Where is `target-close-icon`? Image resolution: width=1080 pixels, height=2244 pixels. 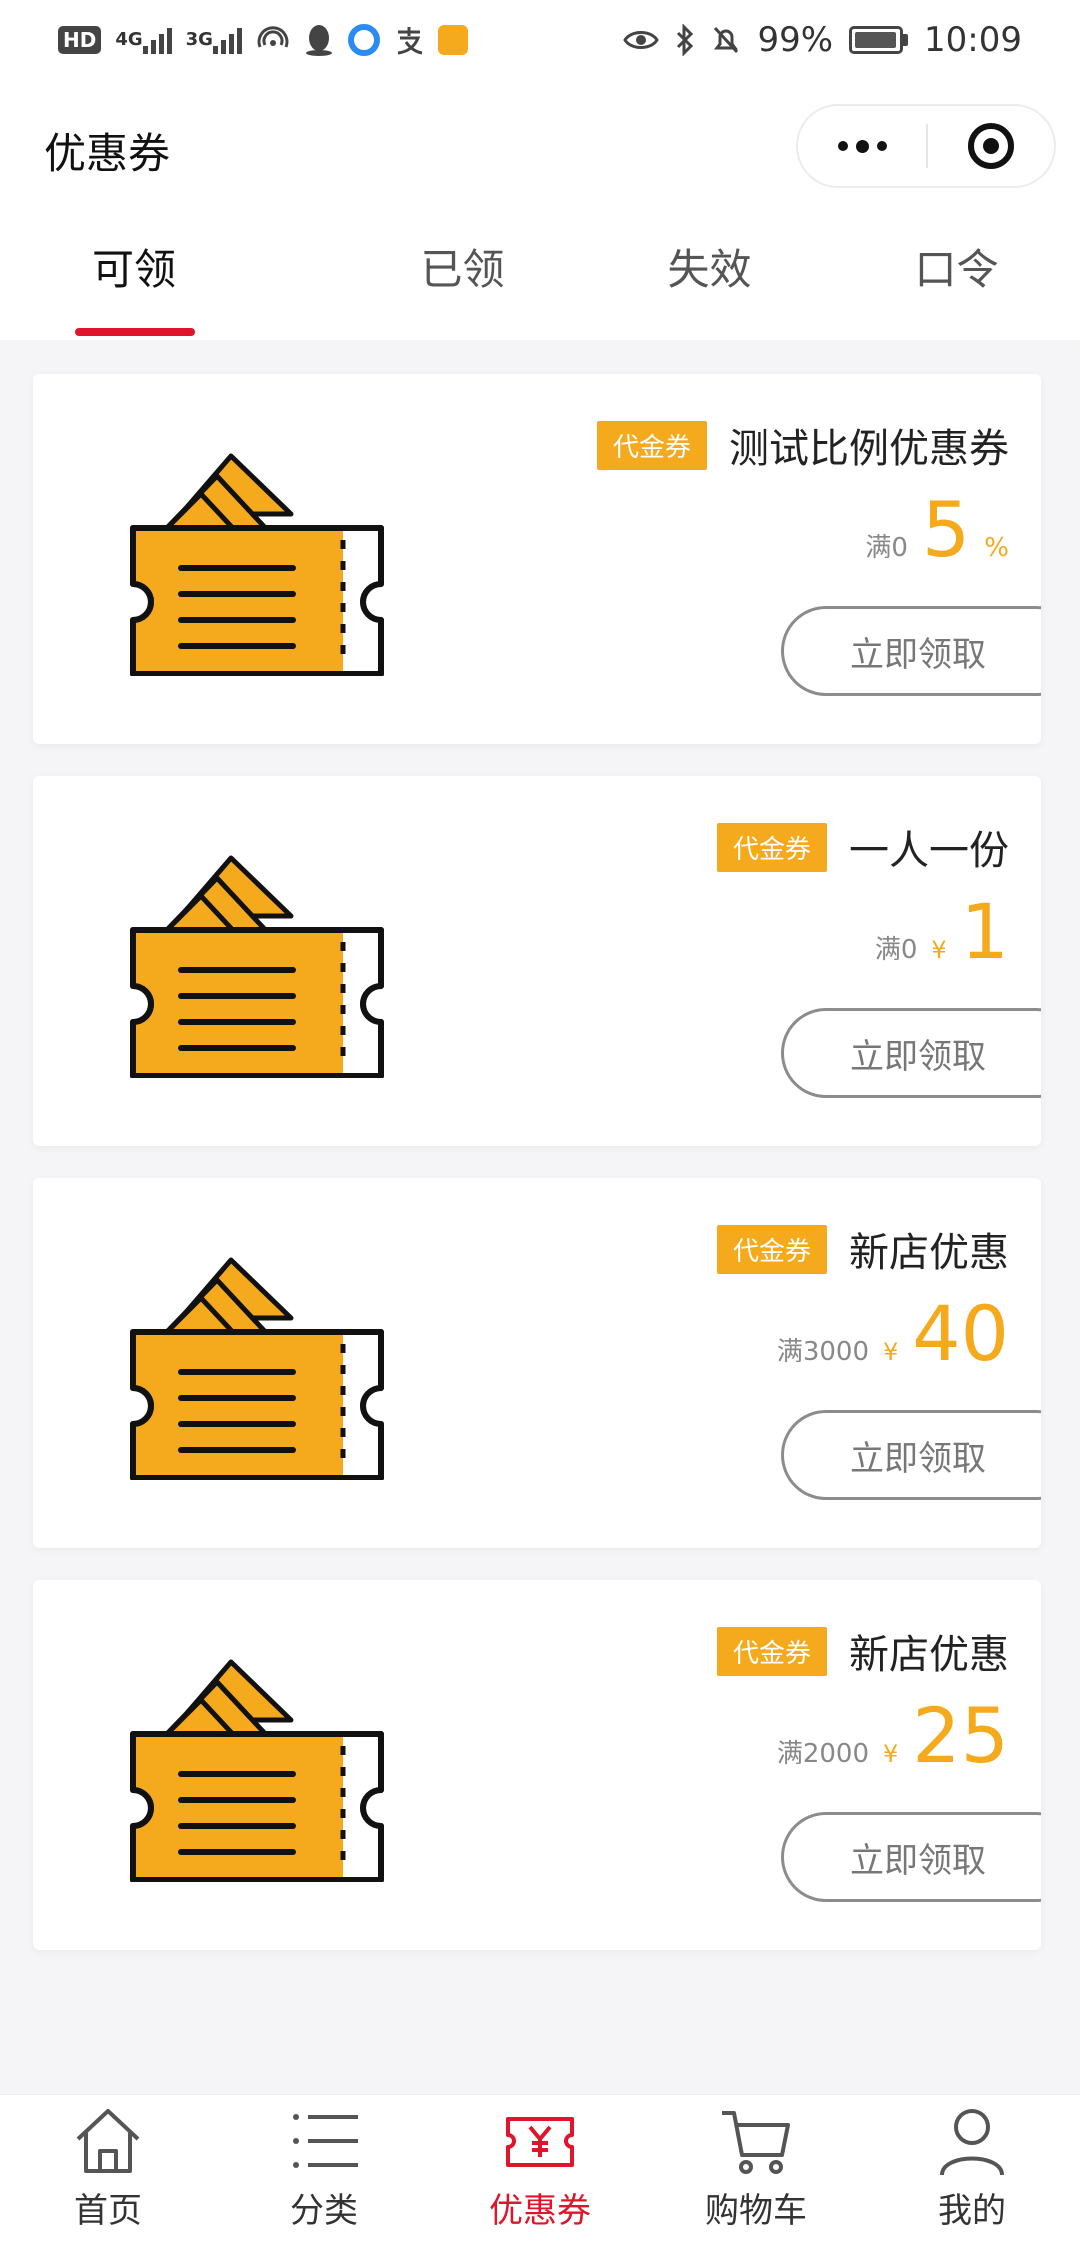 target-close-icon is located at coordinates (990, 146).